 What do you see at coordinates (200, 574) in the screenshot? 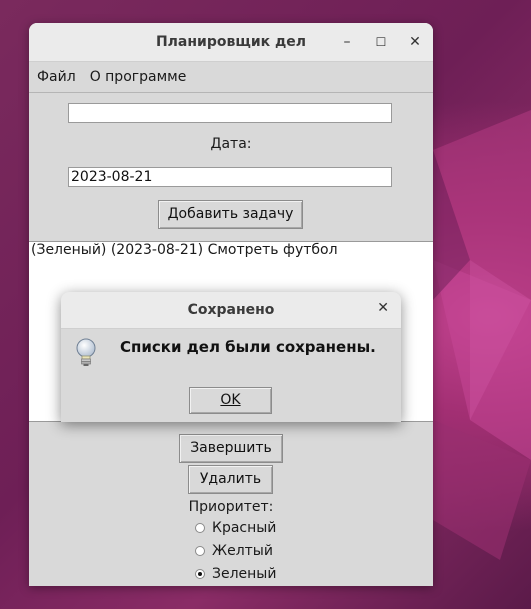
I see `radio-button-selected` at bounding box center [200, 574].